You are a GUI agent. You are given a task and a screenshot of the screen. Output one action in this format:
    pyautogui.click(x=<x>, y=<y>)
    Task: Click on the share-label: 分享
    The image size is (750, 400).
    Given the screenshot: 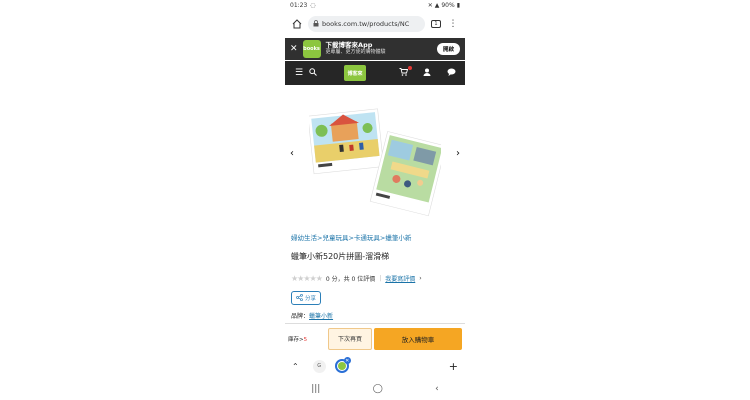 What is the action you would take?
    pyautogui.click(x=310, y=299)
    